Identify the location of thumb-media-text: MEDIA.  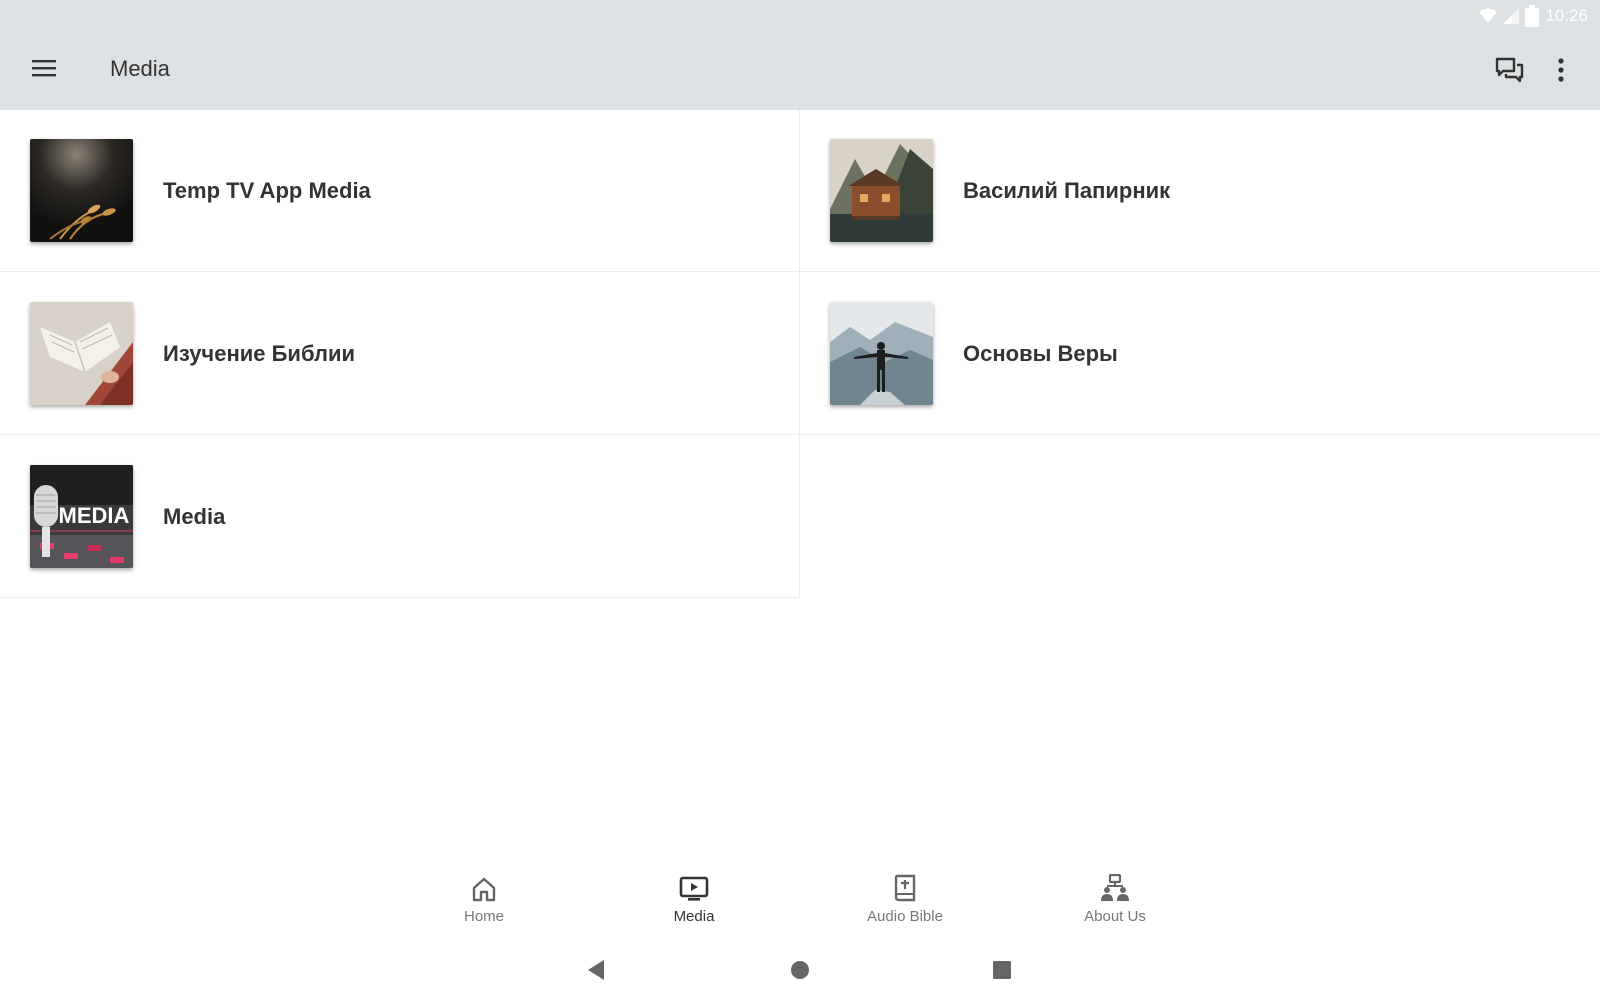
(94, 515).